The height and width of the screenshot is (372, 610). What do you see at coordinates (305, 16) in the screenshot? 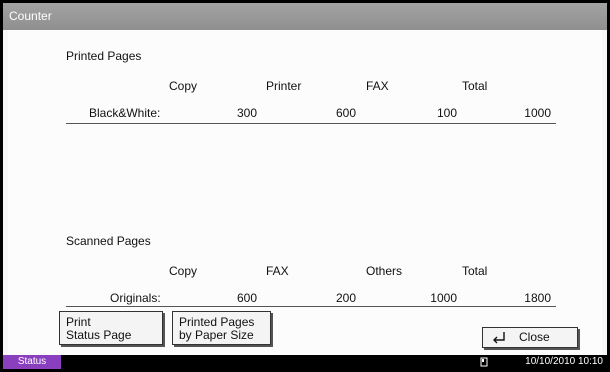
I see `title-bar: Counter` at bounding box center [305, 16].